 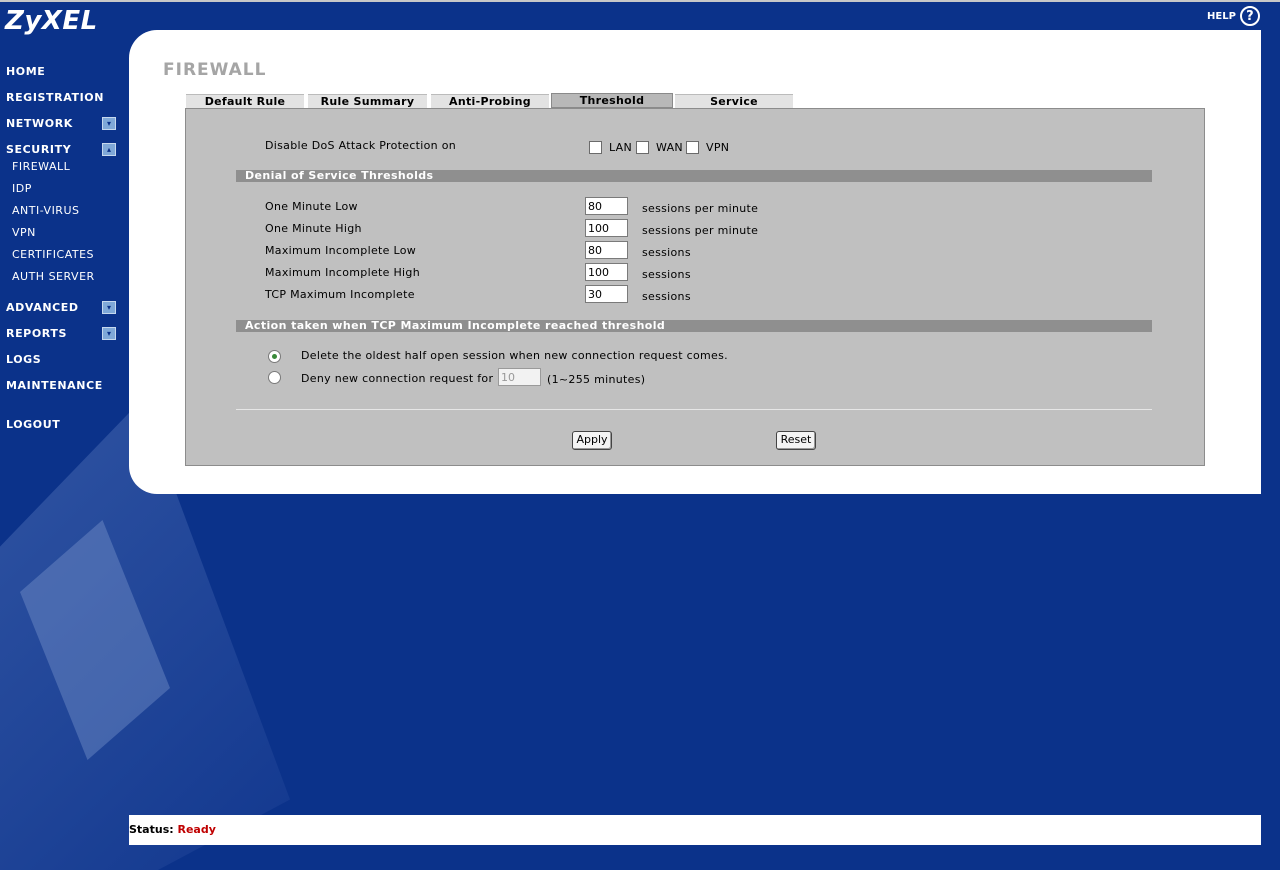 I want to click on window-top-border, so click(x=640, y=1).